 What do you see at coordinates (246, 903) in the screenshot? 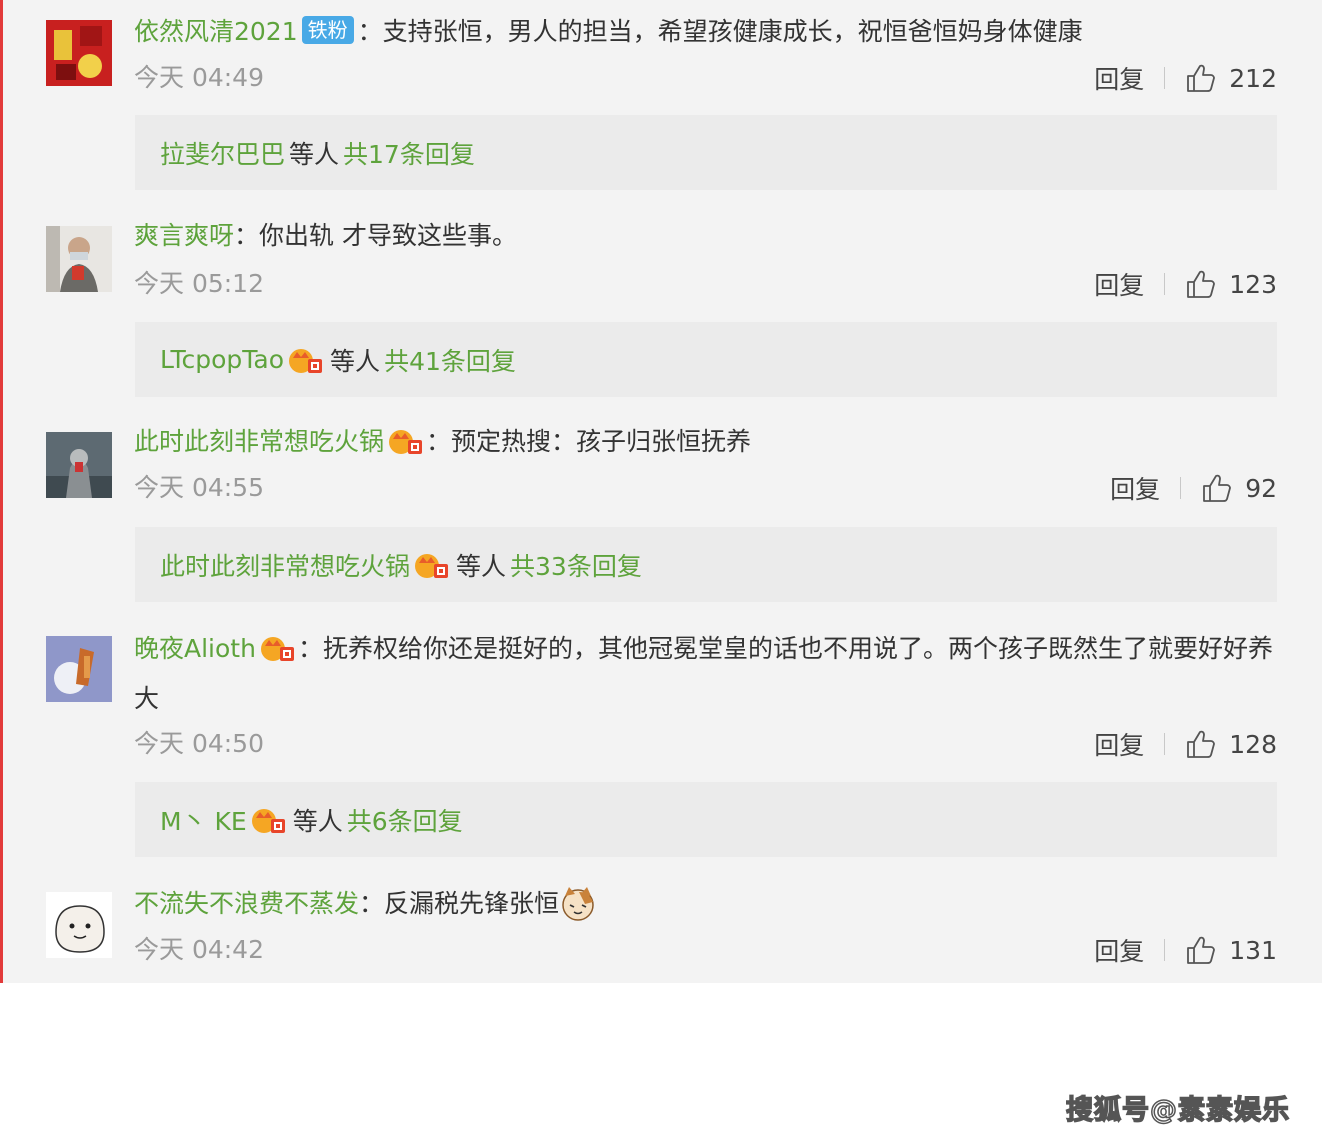
I see `comment-username: 不流失不浪费不蒸发` at bounding box center [246, 903].